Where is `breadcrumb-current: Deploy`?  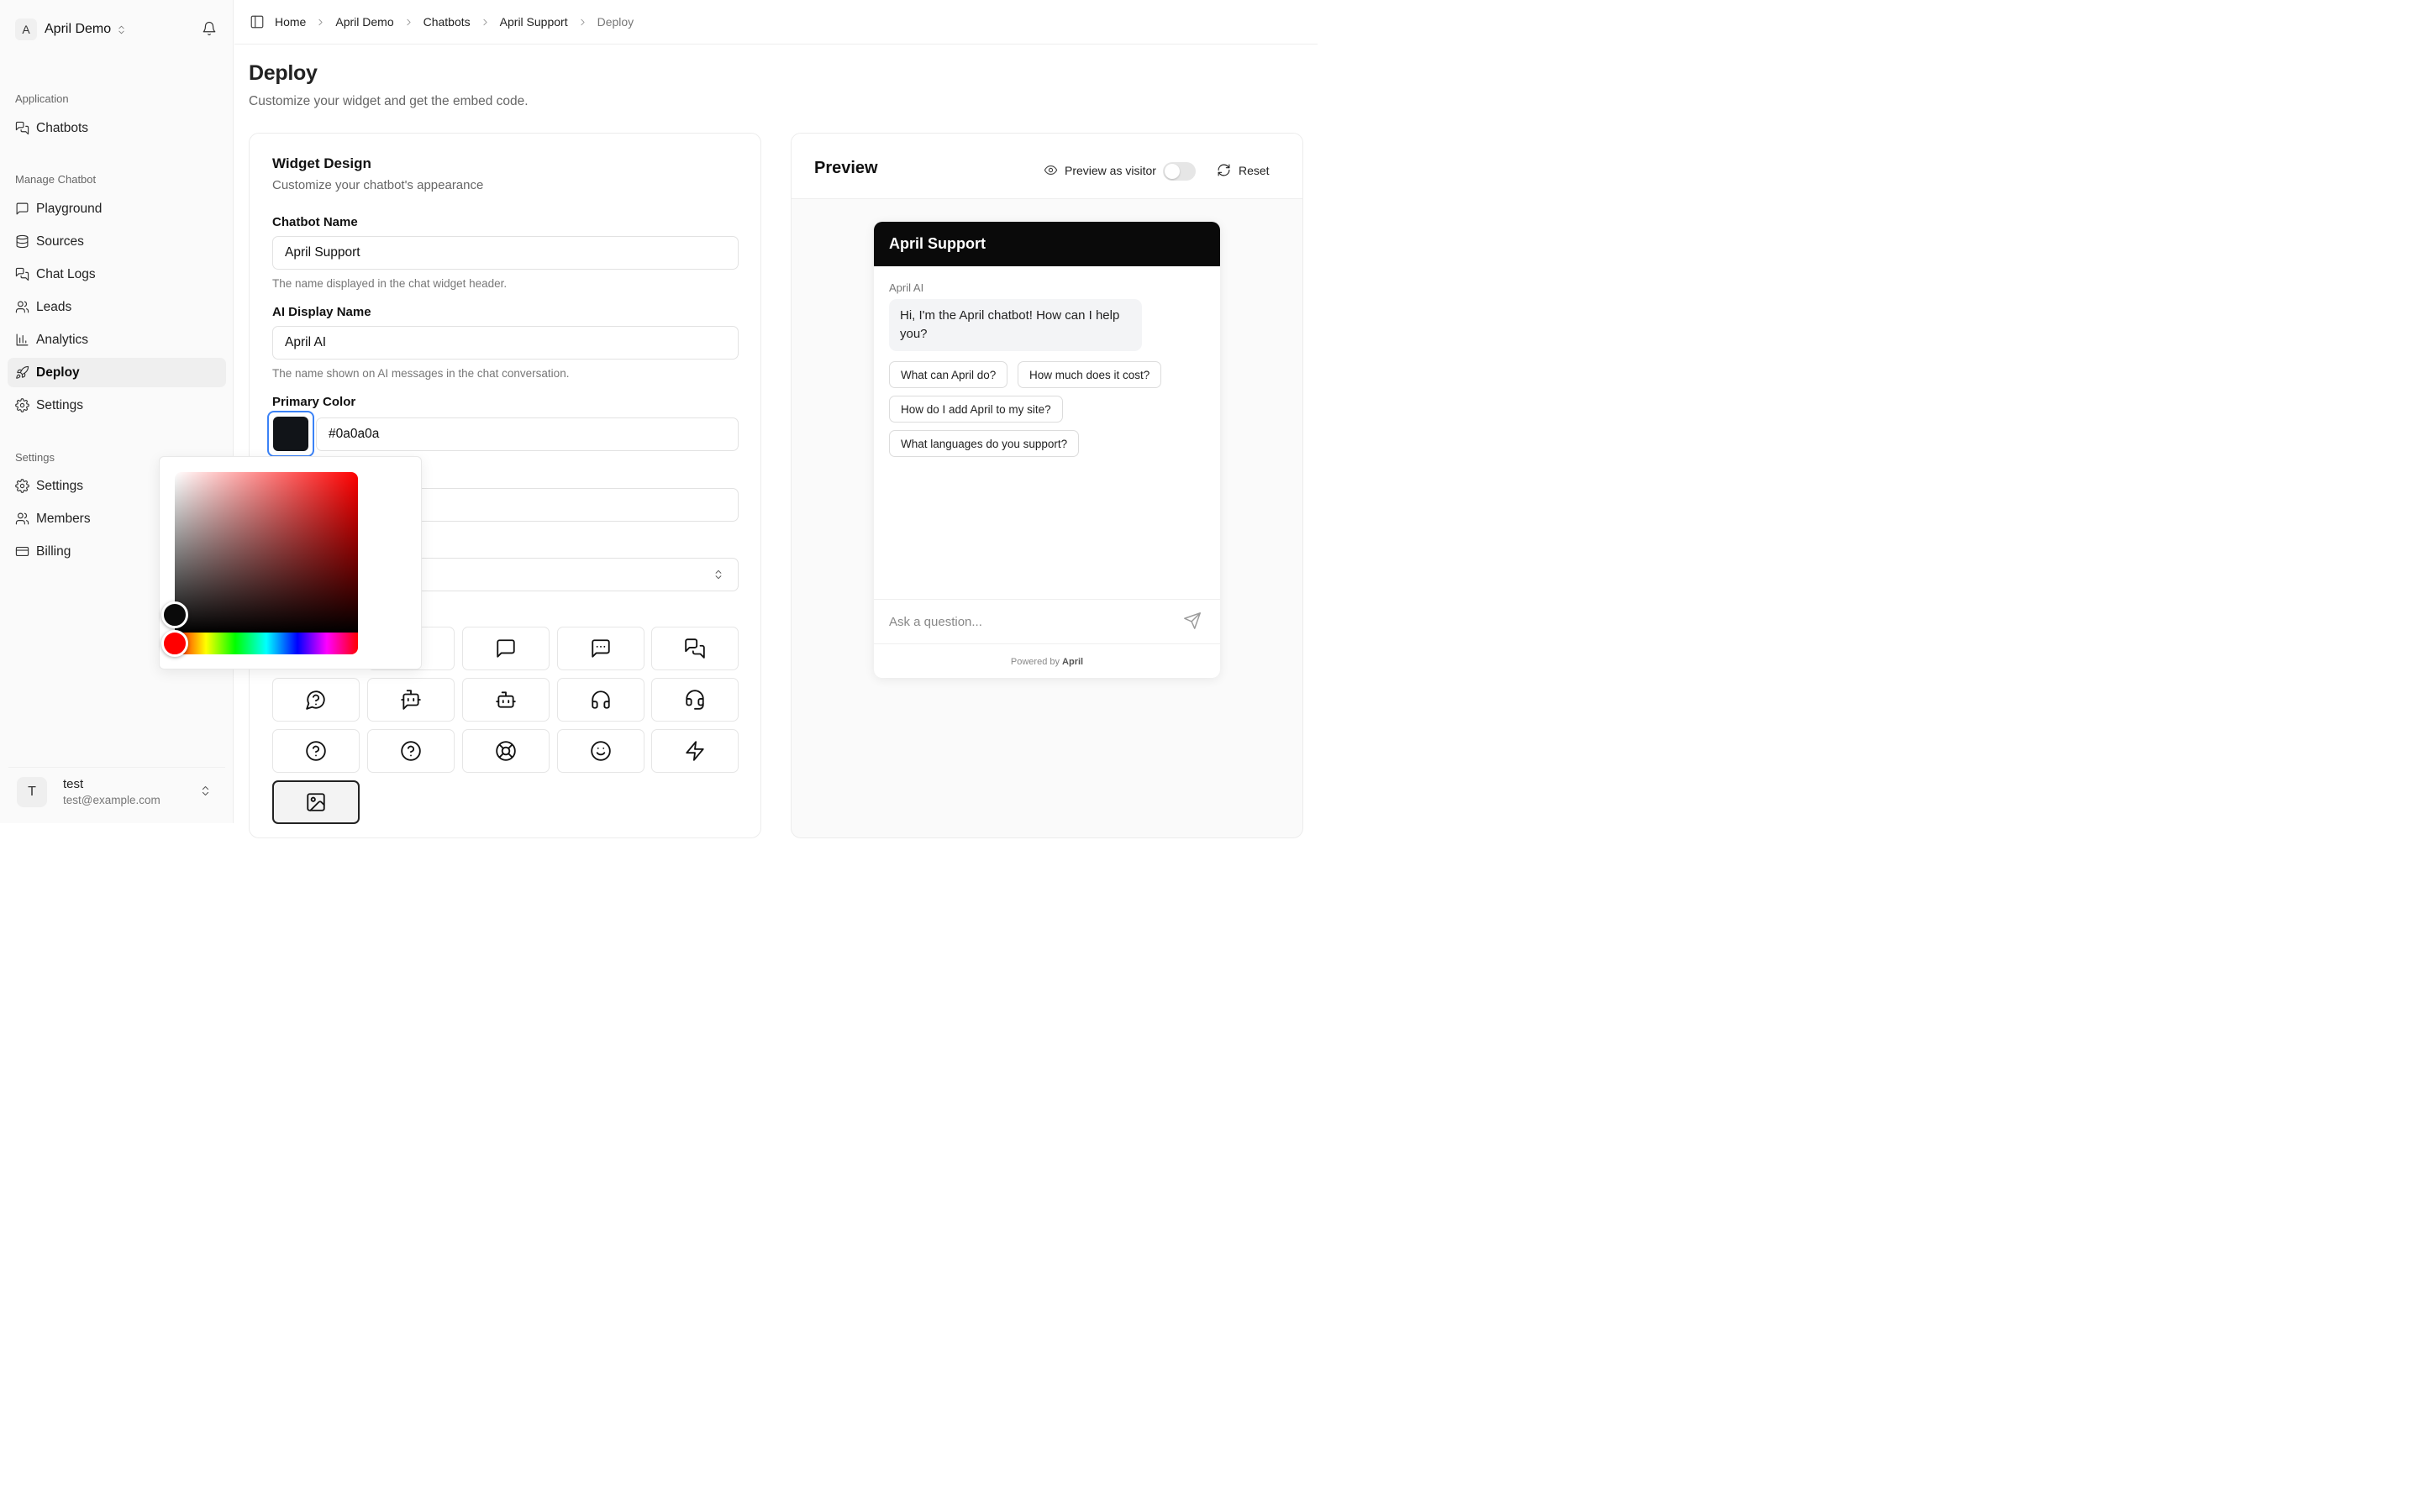
breadcrumb-current: Deploy is located at coordinates (615, 22).